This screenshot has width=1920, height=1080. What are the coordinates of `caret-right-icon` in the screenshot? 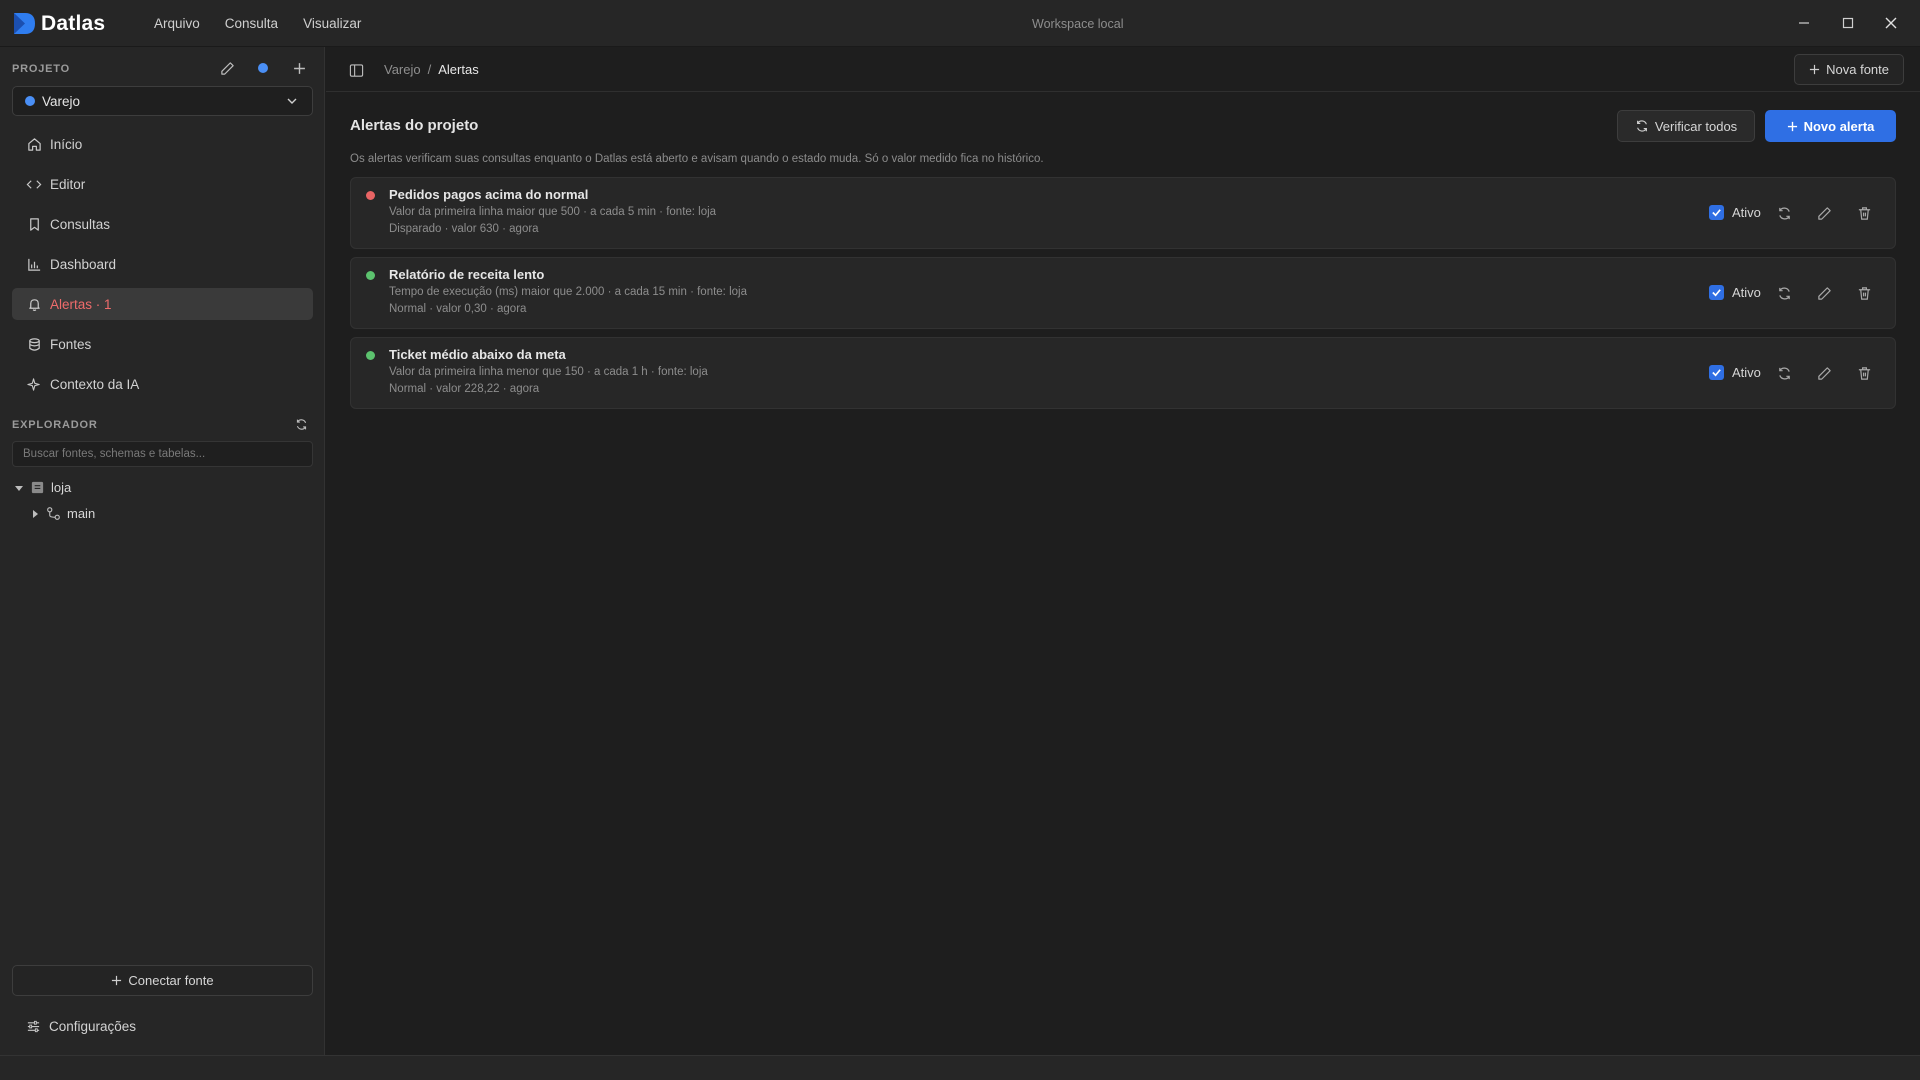 It's located at (35, 513).